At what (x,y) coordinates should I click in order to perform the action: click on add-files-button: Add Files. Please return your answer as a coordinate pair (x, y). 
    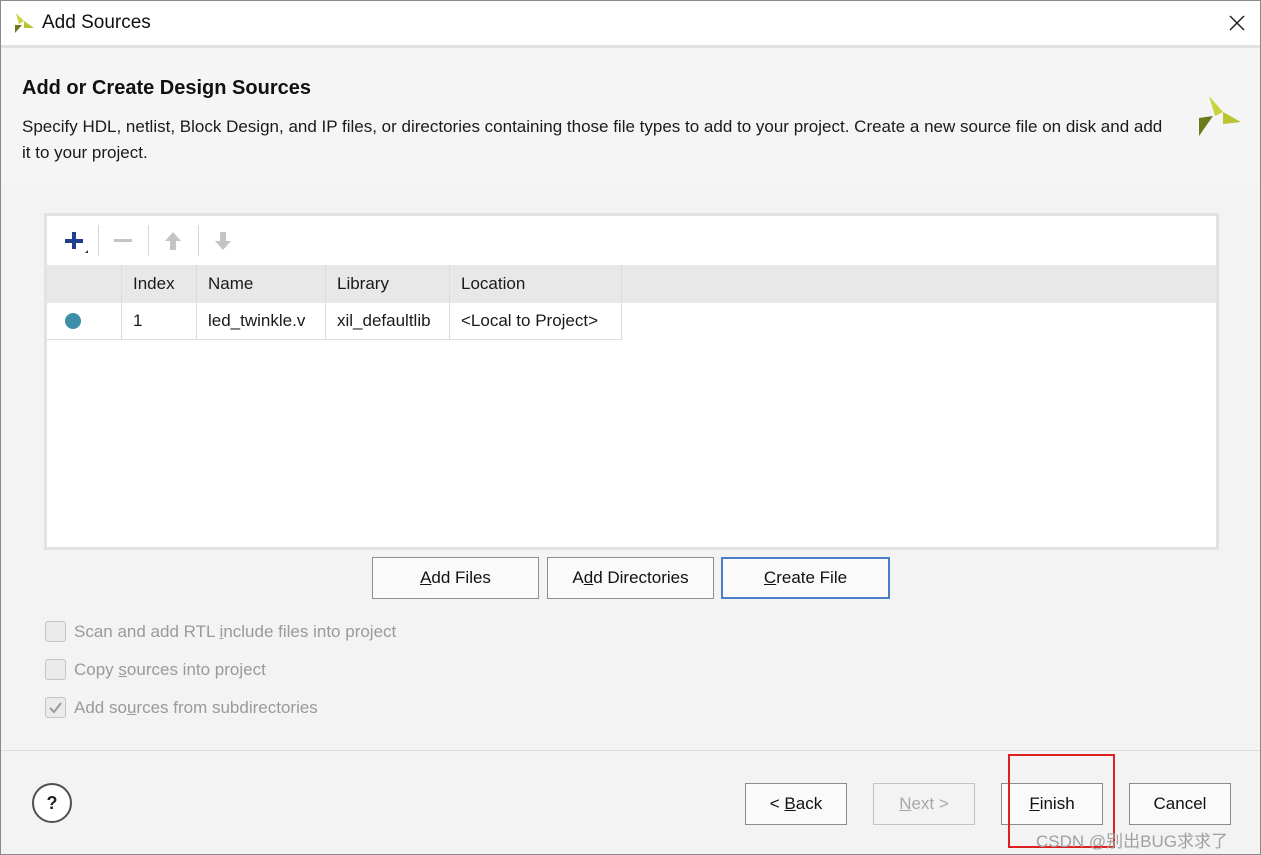
    Looking at the image, I should click on (455, 578).